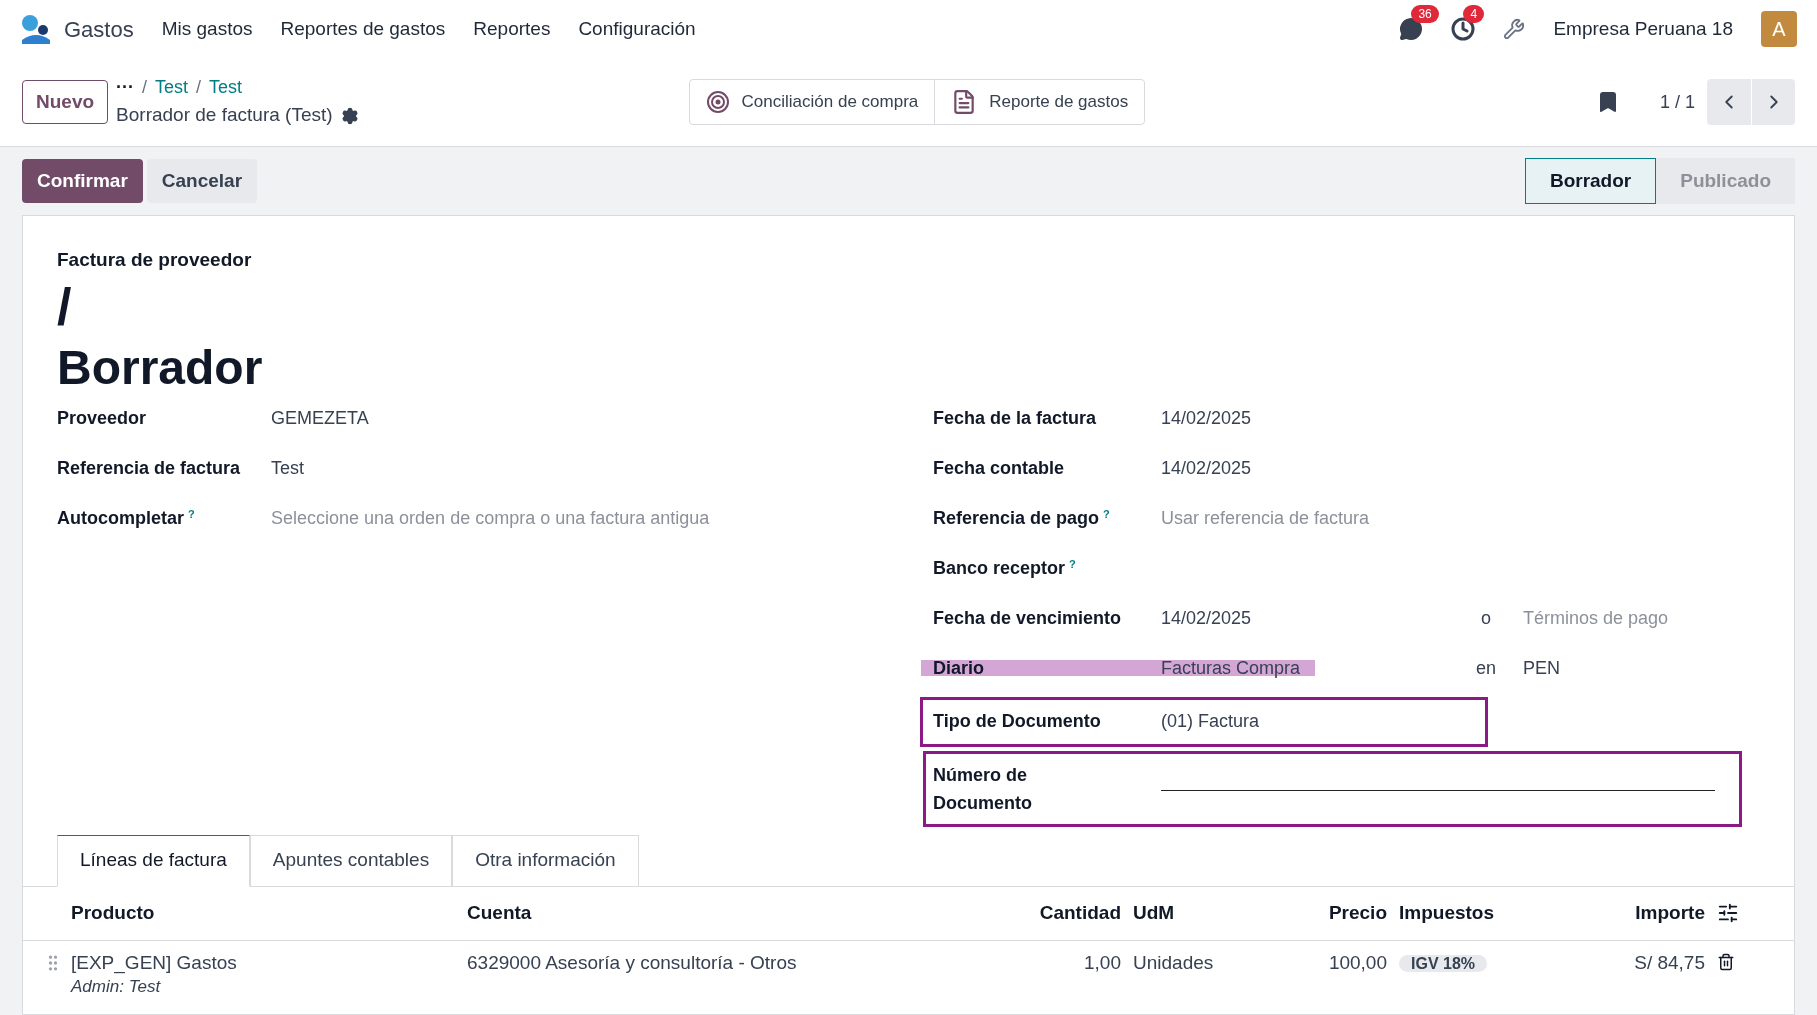 This screenshot has height=1015, width=1817. I want to click on field-label: Diario, so click(958, 668).